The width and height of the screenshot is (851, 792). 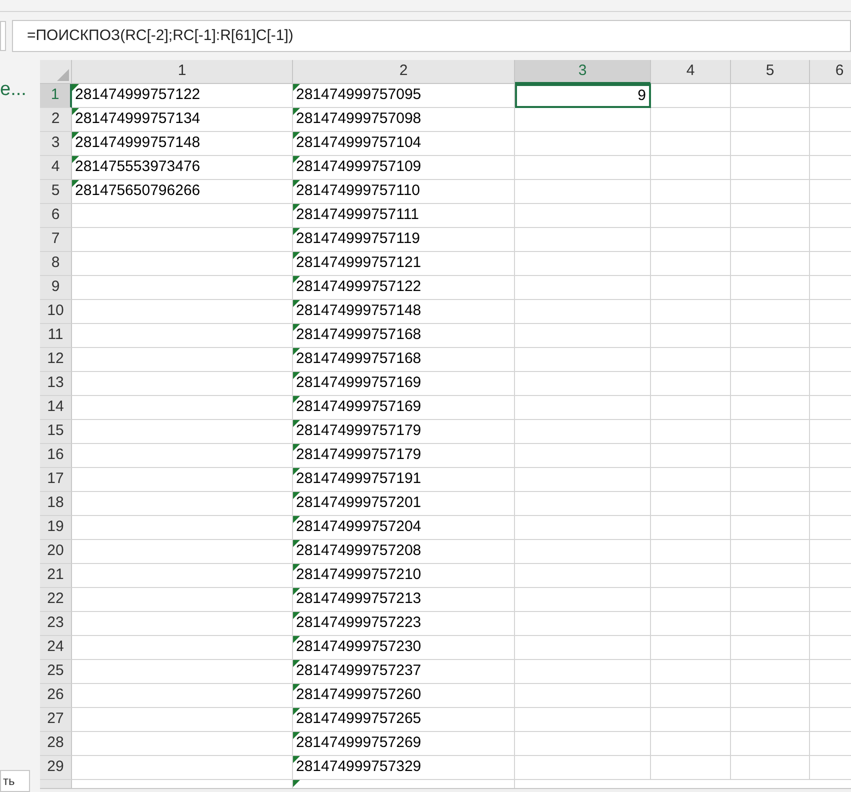 What do you see at coordinates (56, 768) in the screenshot?
I see `row-header: 29` at bounding box center [56, 768].